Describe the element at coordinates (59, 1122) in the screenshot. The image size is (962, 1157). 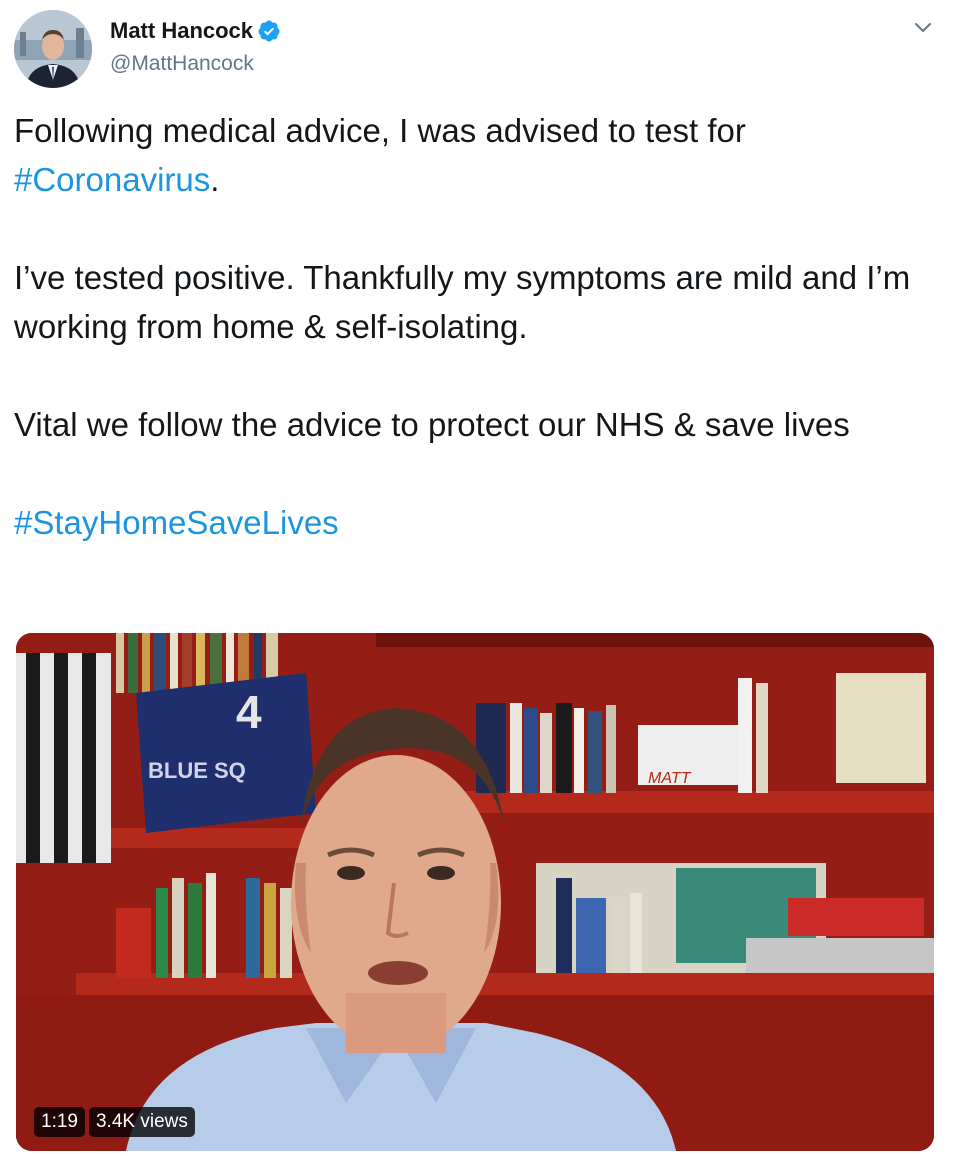
I see `video-duration: 1:19` at that location.